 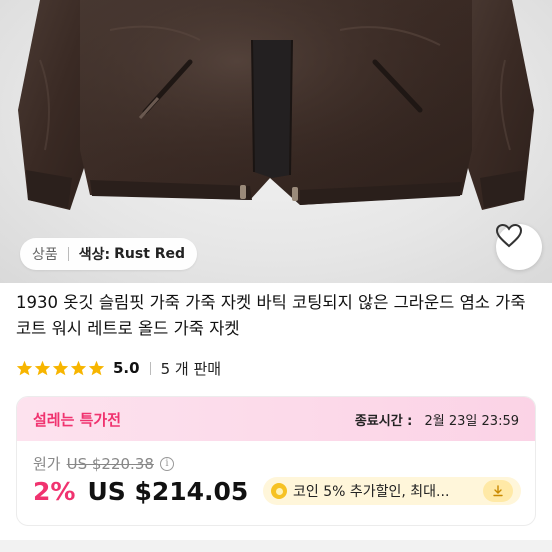 What do you see at coordinates (168, 491) in the screenshot?
I see `sale-price: US $214.05` at bounding box center [168, 491].